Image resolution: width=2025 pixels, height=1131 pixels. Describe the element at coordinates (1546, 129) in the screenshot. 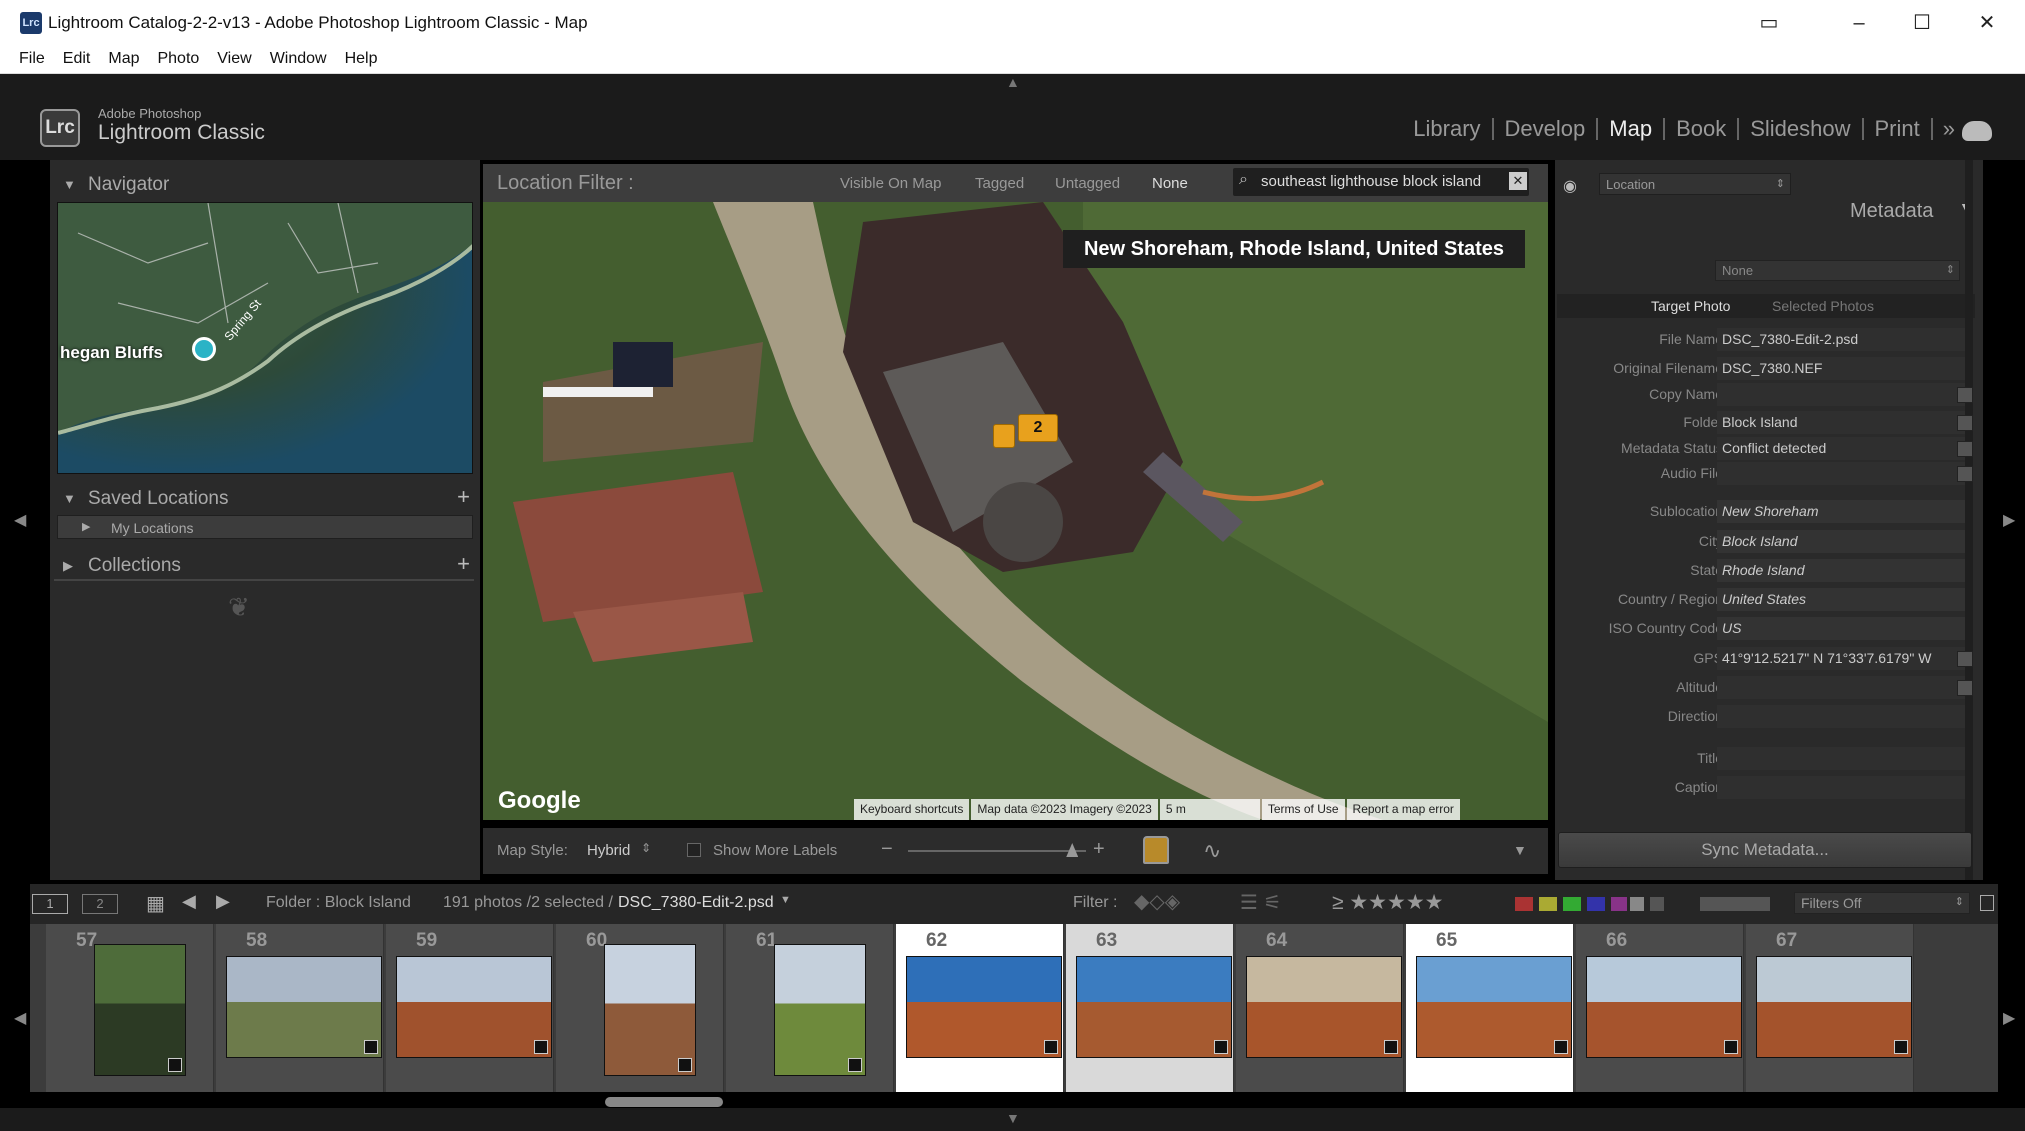

I see `module-develop: Develop` at that location.